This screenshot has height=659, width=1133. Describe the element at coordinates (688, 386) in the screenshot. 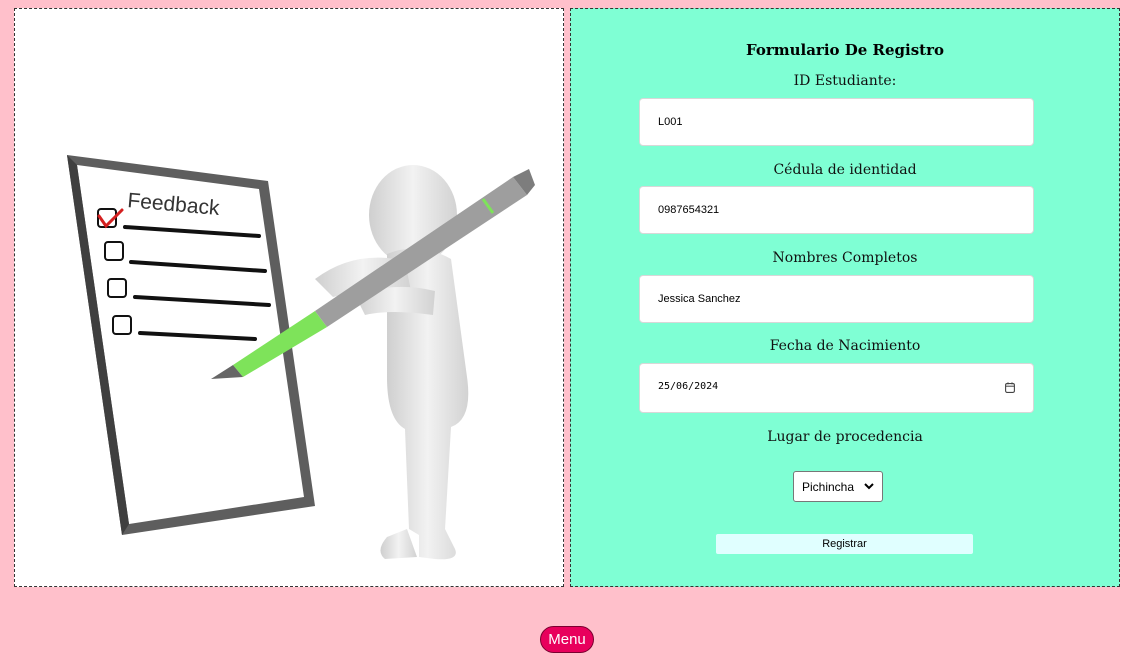

I see `birth-date-value: 25/06/2024` at that location.